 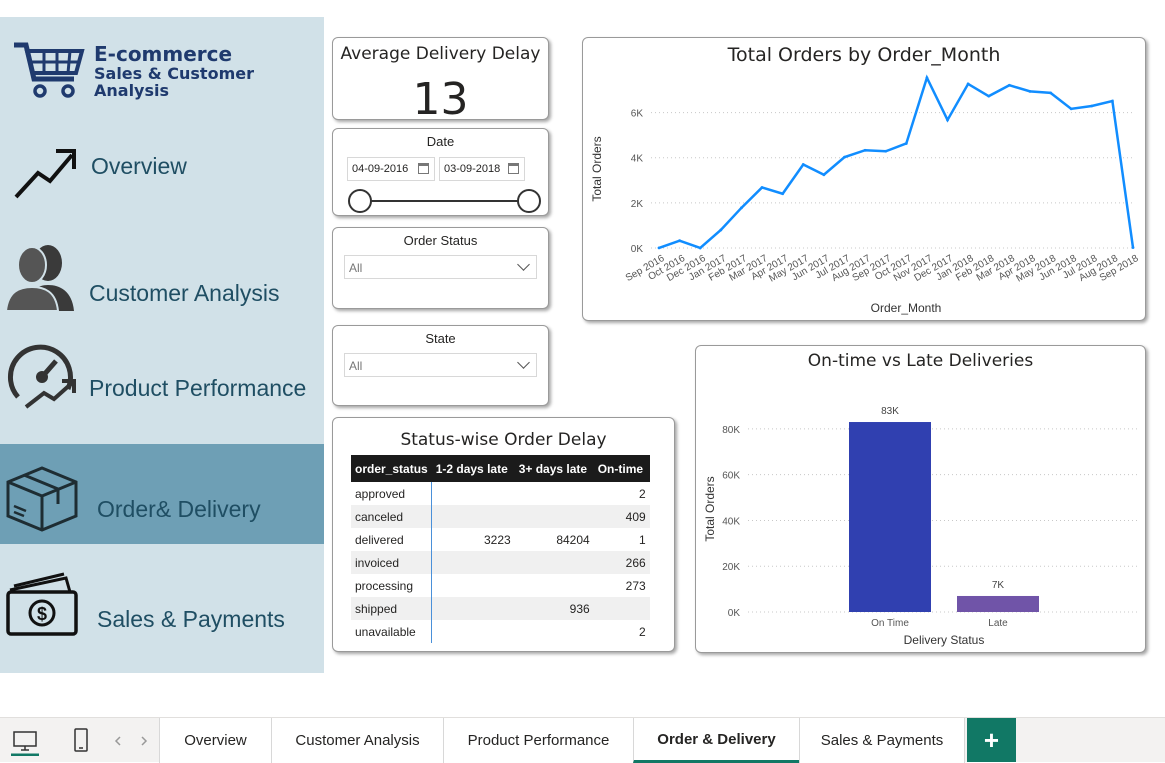 I want to click on start-date-input: 04-09-2016, so click(x=391, y=169).